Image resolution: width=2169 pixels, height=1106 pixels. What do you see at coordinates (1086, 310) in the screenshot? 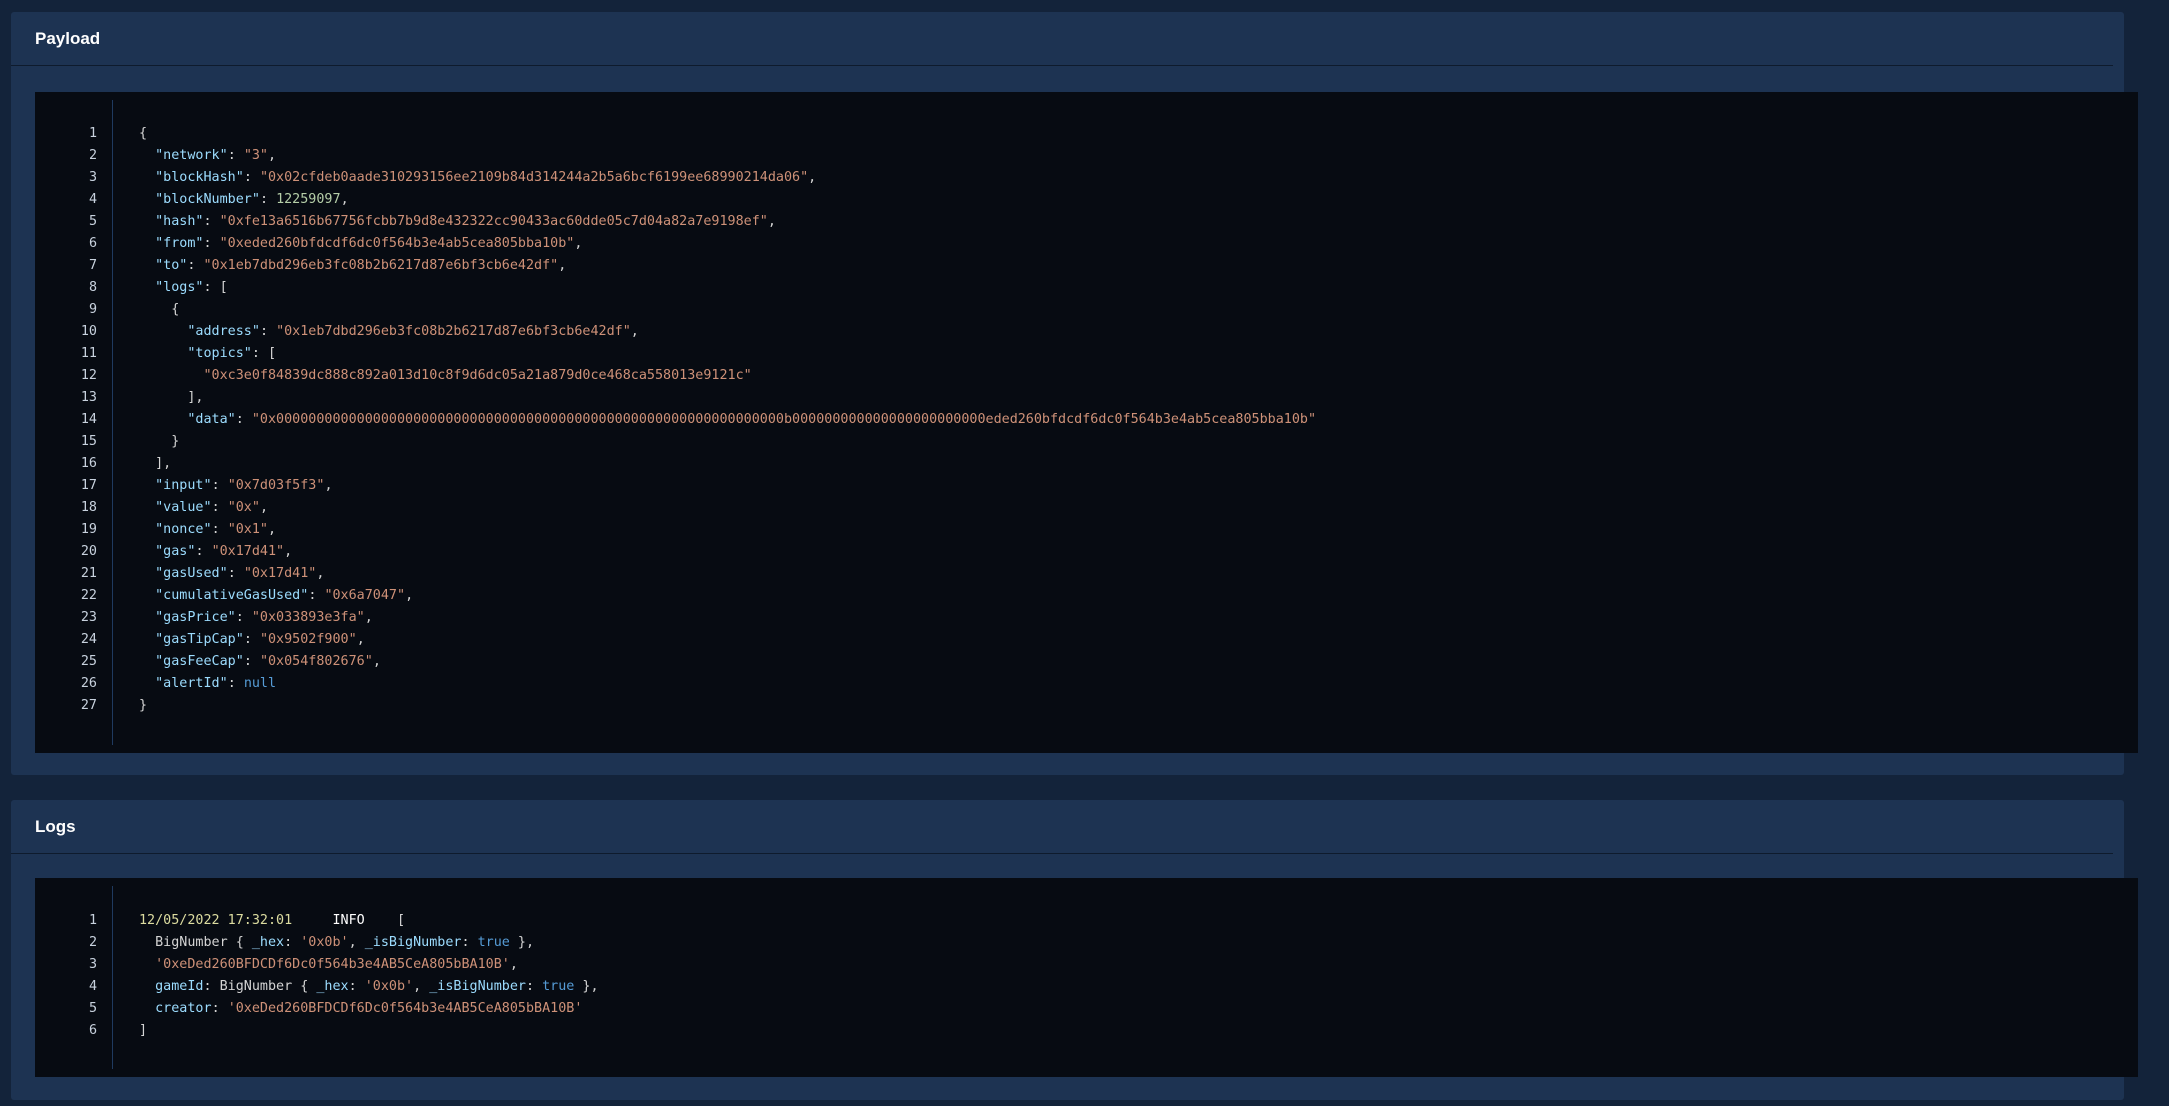
I see `payload-code-line: 9 {` at bounding box center [1086, 310].